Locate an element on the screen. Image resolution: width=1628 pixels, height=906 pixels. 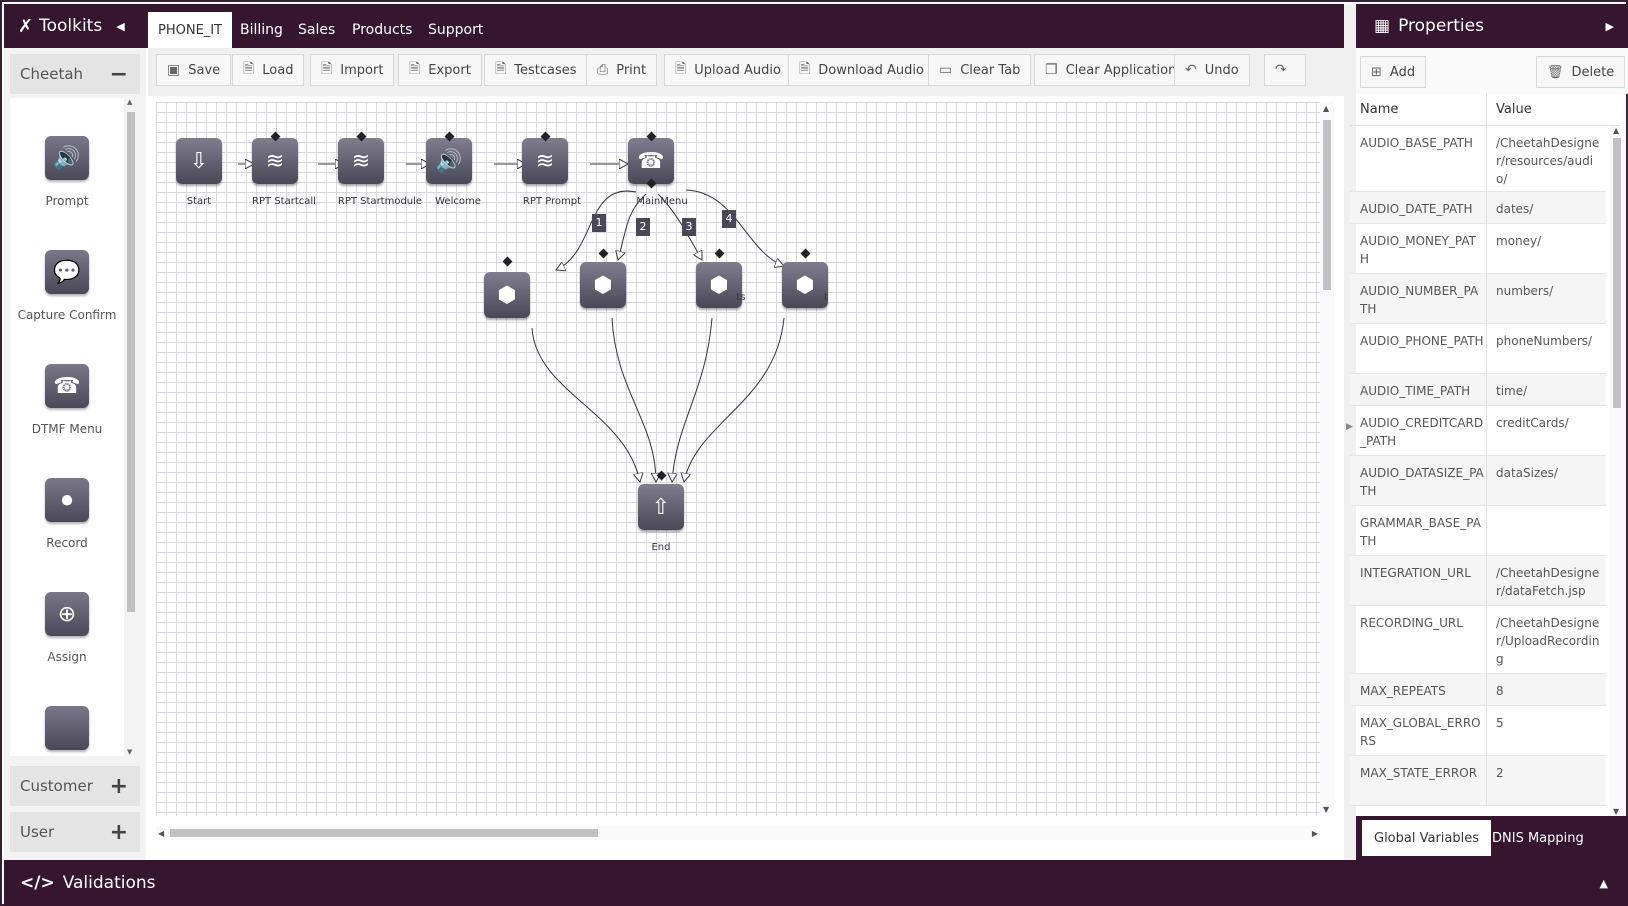
column-value: Value is located at coordinates (1514, 109).